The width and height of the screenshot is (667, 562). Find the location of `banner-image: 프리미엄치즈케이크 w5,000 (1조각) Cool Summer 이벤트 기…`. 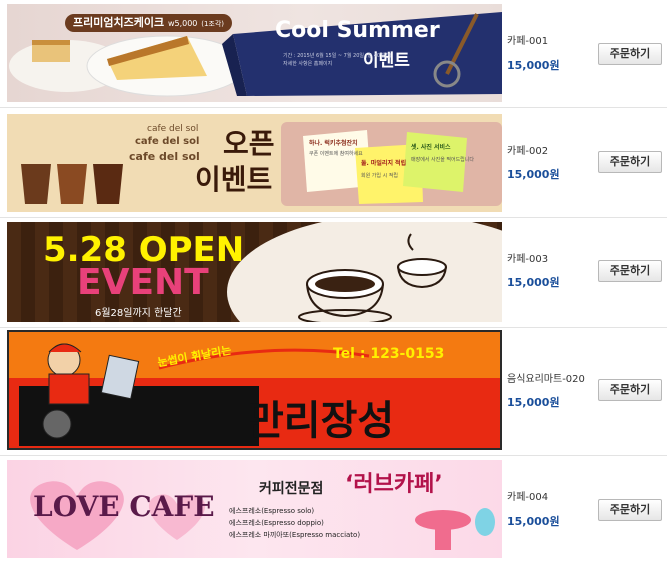

banner-image: 프리미엄치즈케이크 w5,000 (1조각) Cool Summer 이벤트 기… is located at coordinates (254, 53).